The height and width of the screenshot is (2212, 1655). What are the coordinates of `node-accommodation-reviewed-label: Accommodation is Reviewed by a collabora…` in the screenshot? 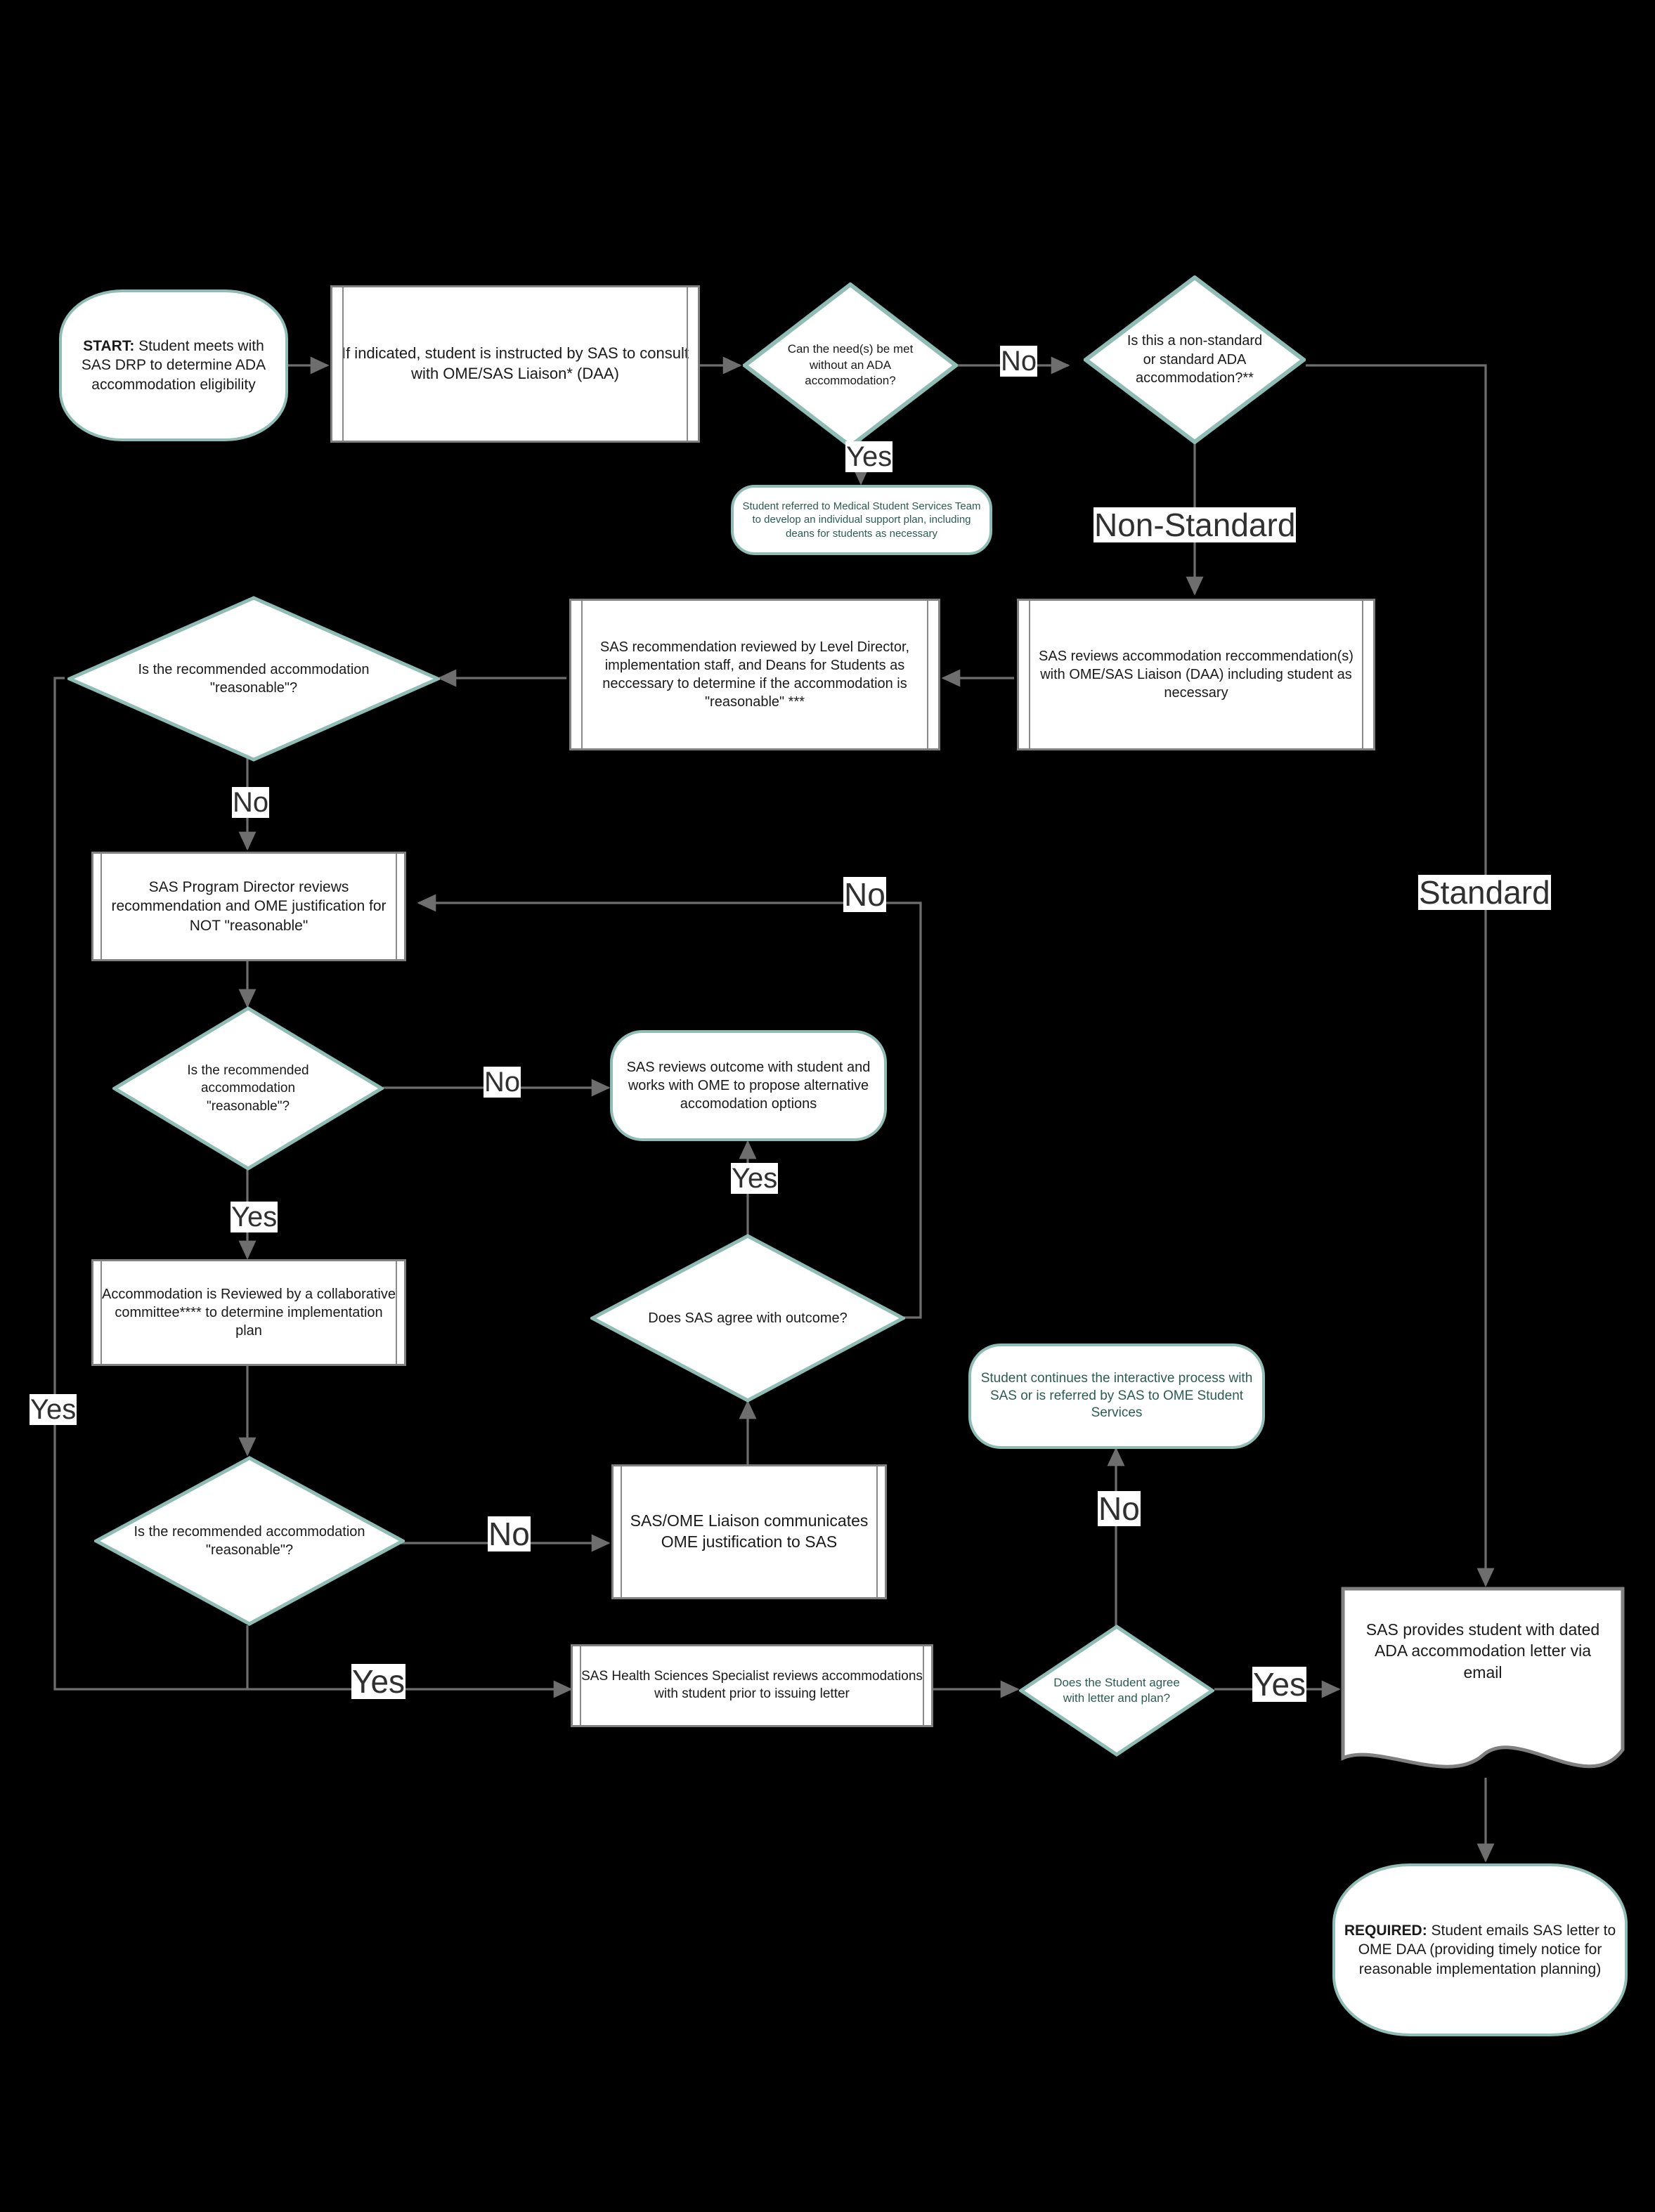 It's located at (249, 1313).